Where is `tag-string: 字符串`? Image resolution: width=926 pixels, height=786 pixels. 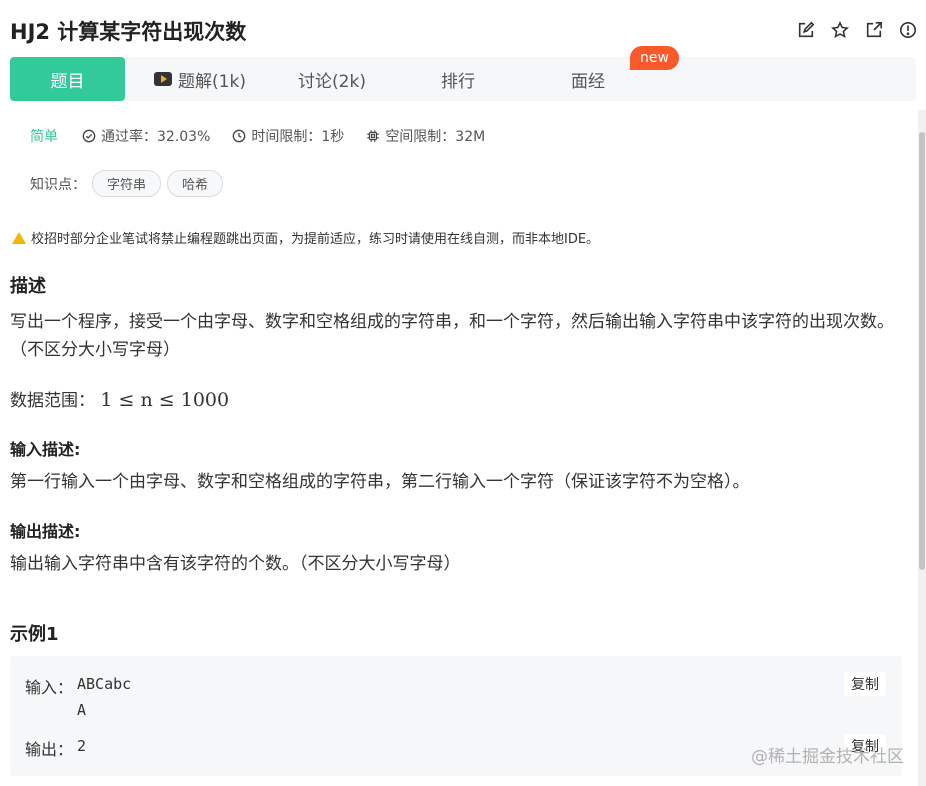
tag-string: 字符串 is located at coordinates (127, 183).